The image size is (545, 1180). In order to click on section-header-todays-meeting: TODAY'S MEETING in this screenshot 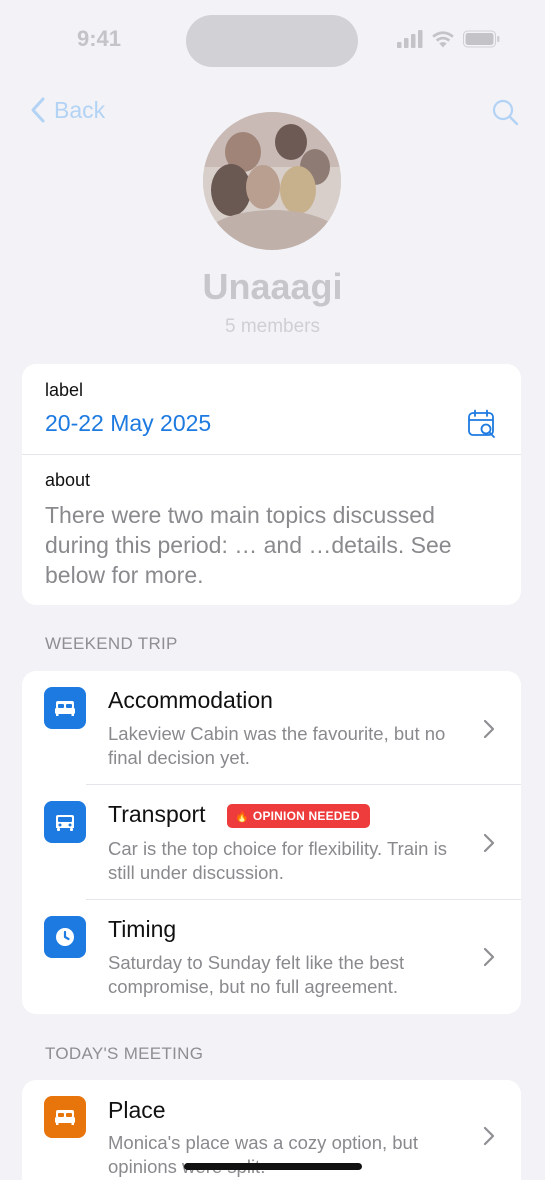, I will do `click(124, 1053)`.